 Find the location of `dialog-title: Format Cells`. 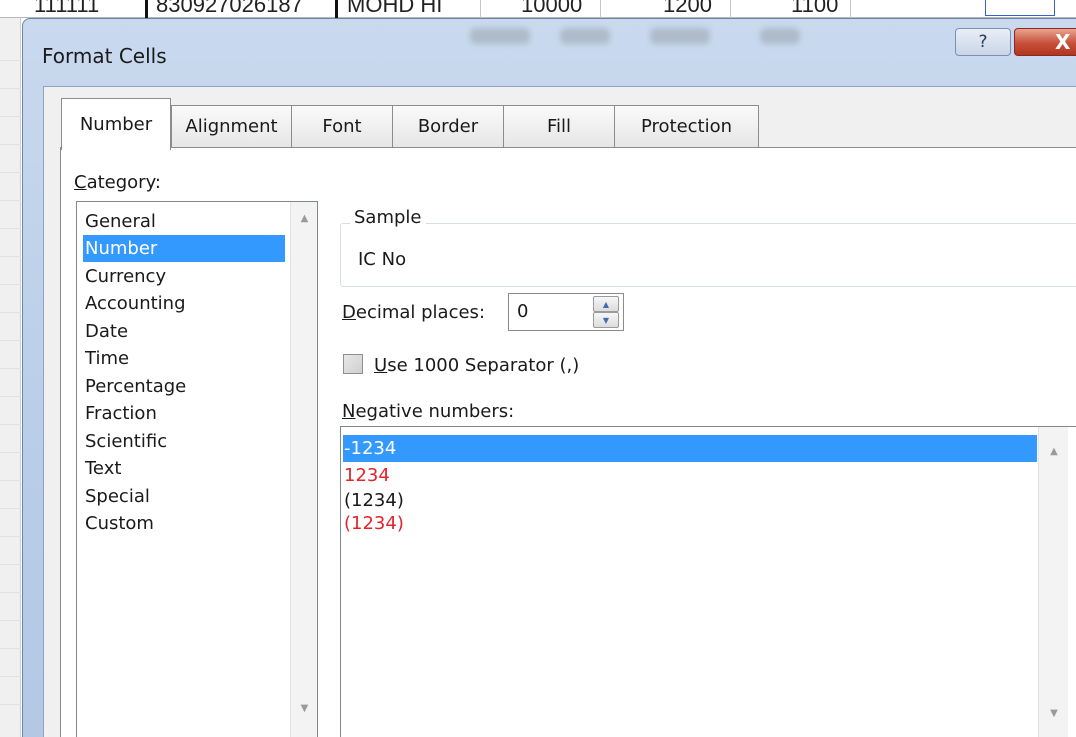

dialog-title: Format Cells is located at coordinates (104, 56).